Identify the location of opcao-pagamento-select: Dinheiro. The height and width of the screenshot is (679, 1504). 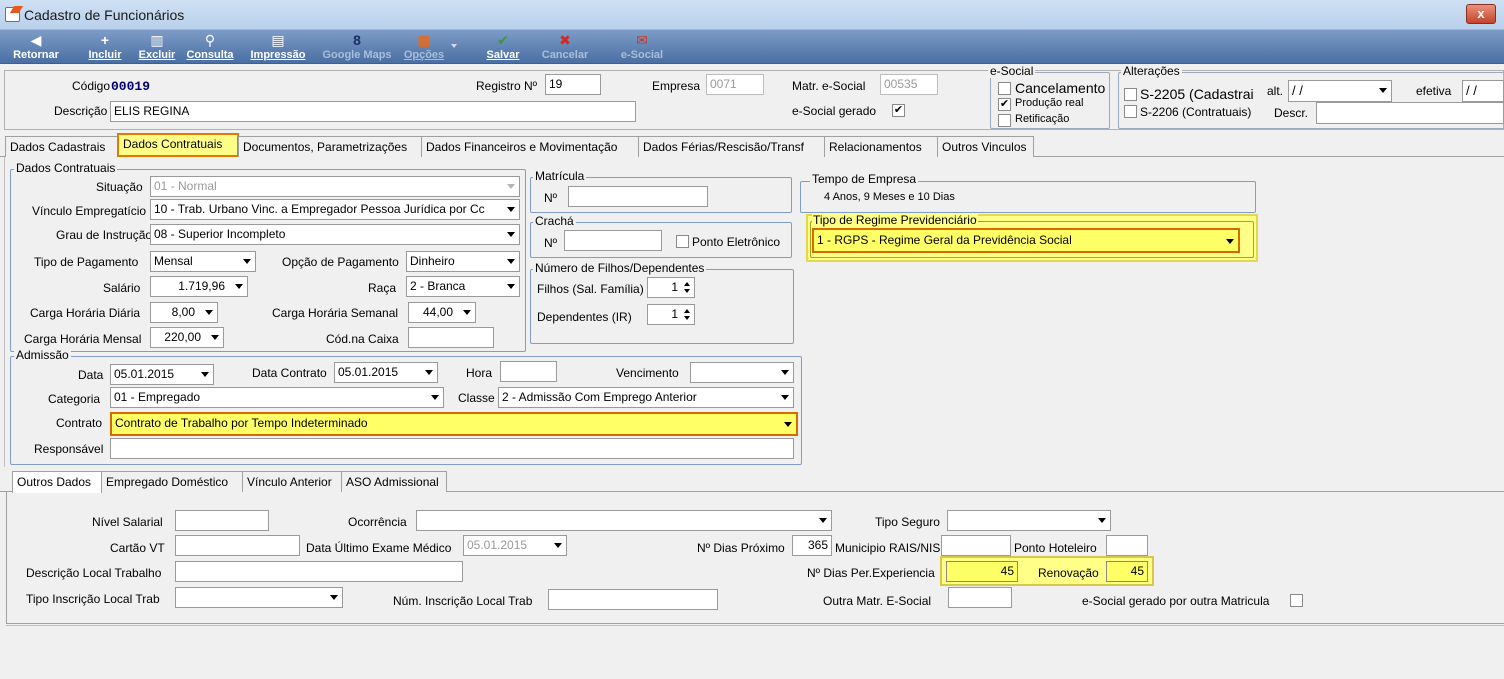
(463, 261).